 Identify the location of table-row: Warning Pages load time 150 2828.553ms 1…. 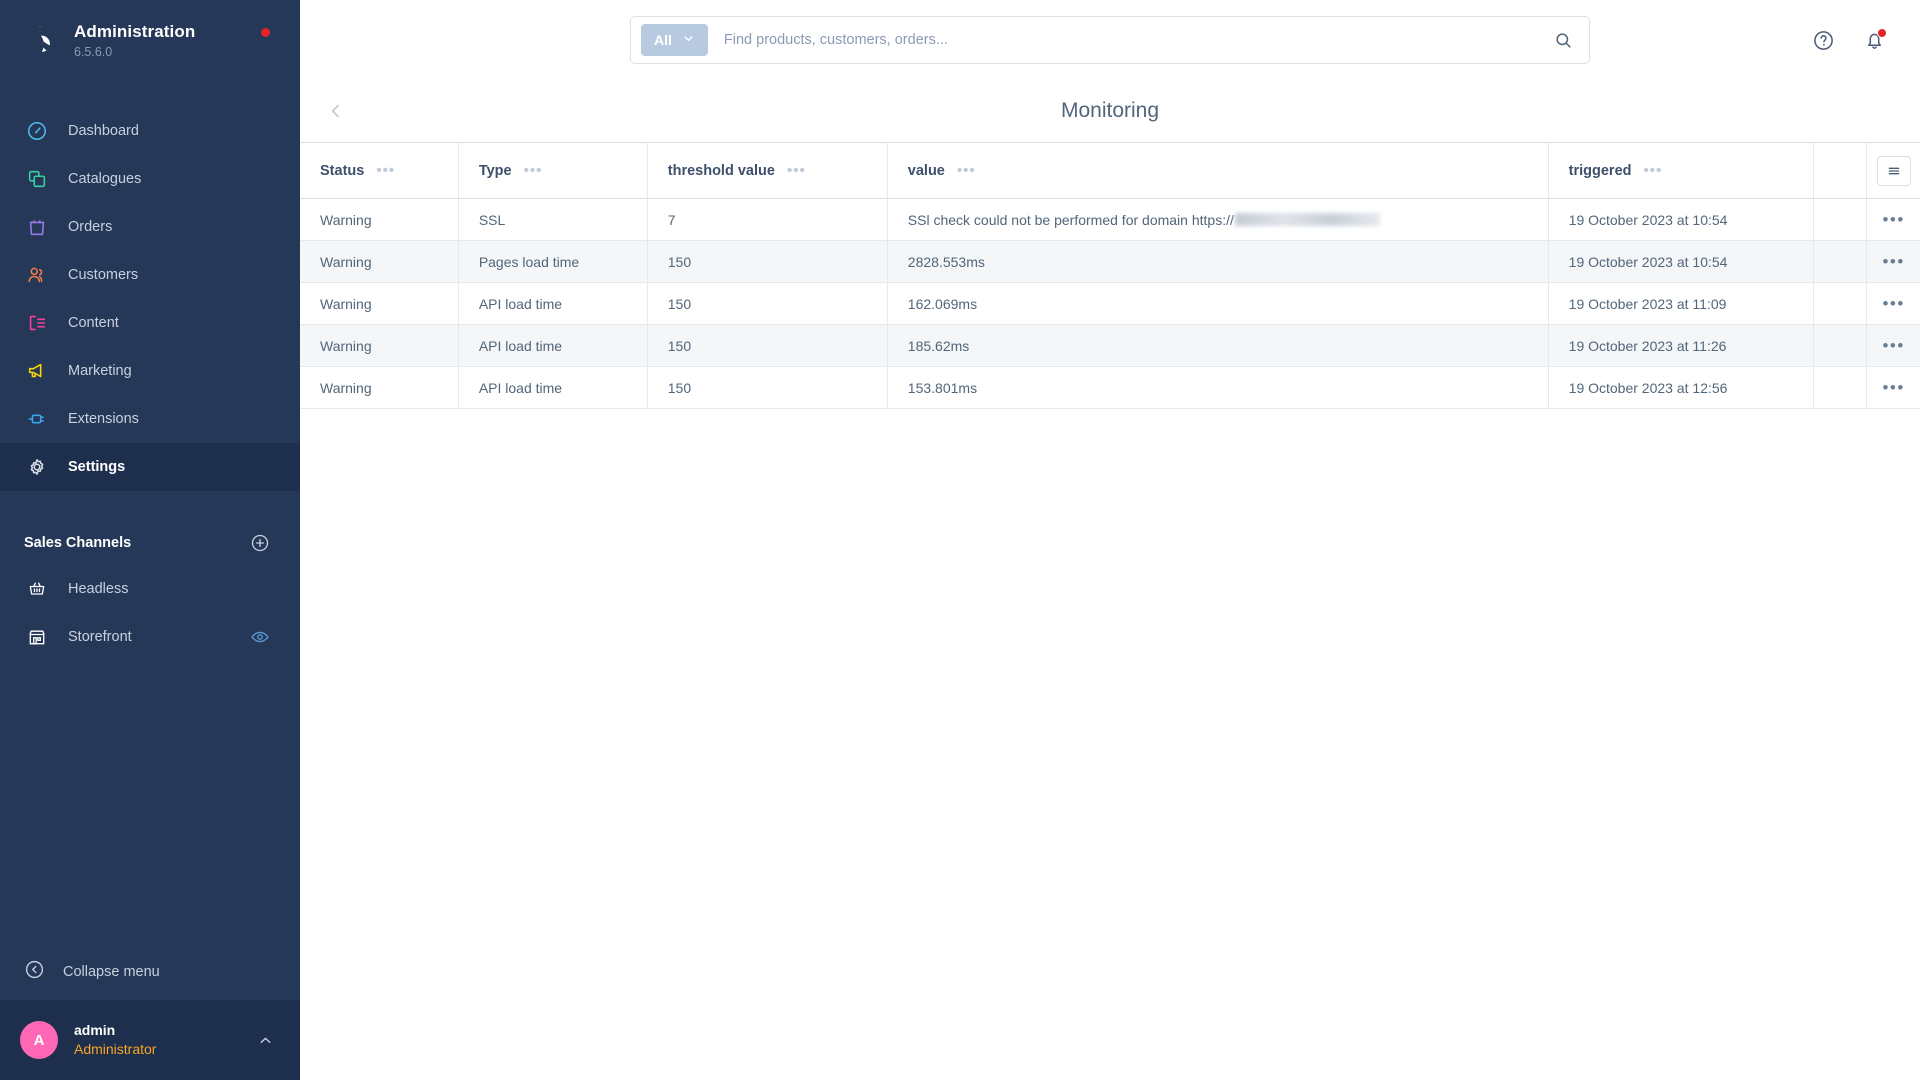
(1110, 261).